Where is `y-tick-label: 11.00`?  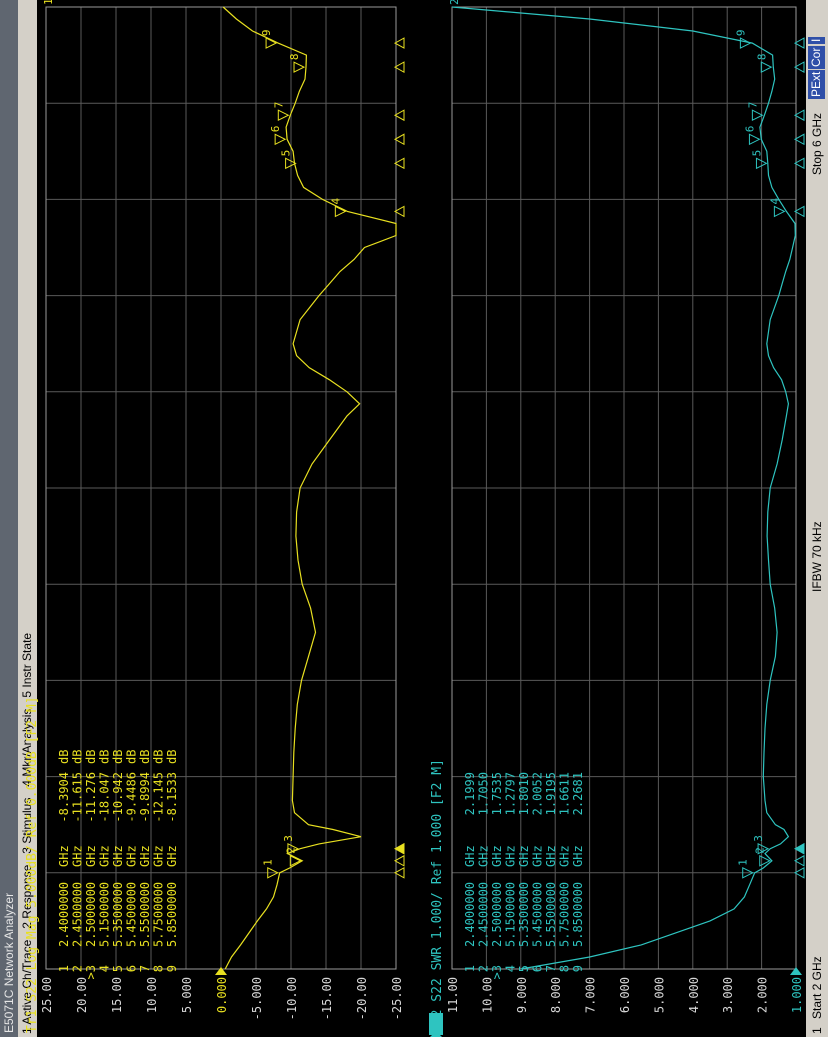
y-tick-label: 11.00 is located at coordinates (453, 995).